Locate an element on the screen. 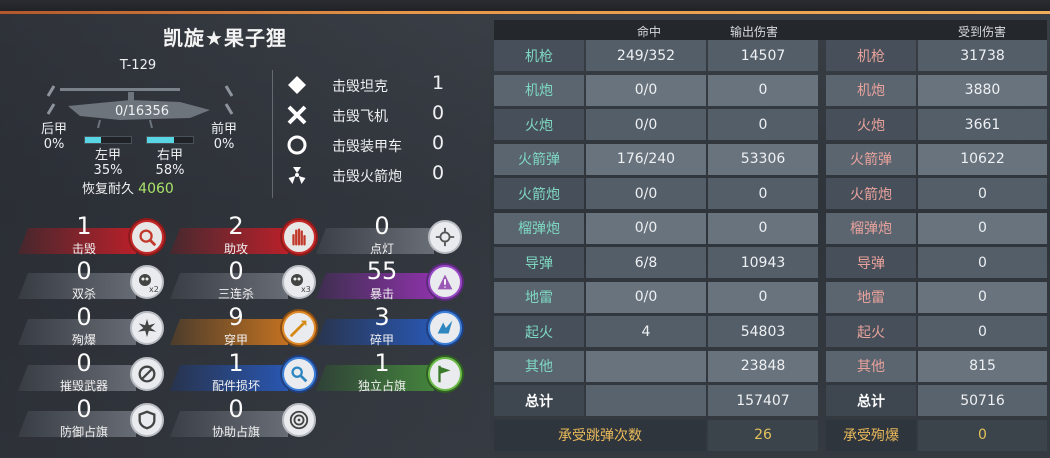 This screenshot has height=458, width=1050. weapon-name-received: 机炮 is located at coordinates (871, 90).